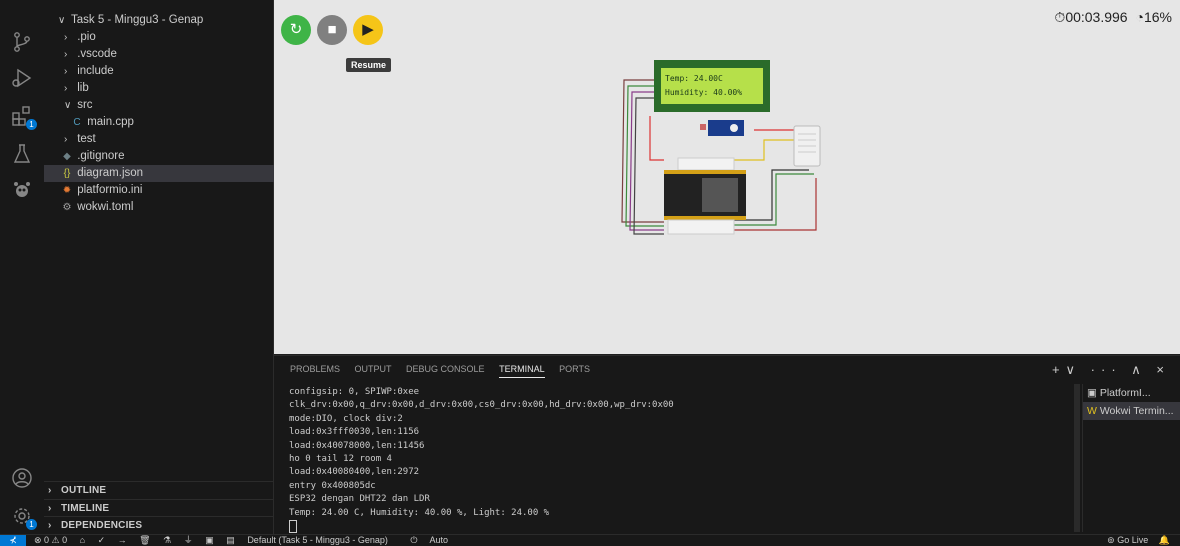 This screenshot has width=1180, height=546. I want to click on extensions-icon: 1, so click(23, 117).